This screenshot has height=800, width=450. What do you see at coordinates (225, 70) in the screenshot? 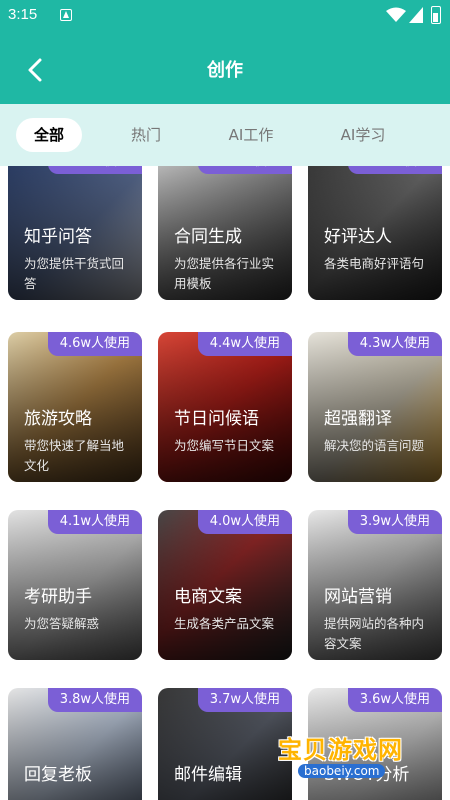
I see `page-title: 创作` at bounding box center [225, 70].